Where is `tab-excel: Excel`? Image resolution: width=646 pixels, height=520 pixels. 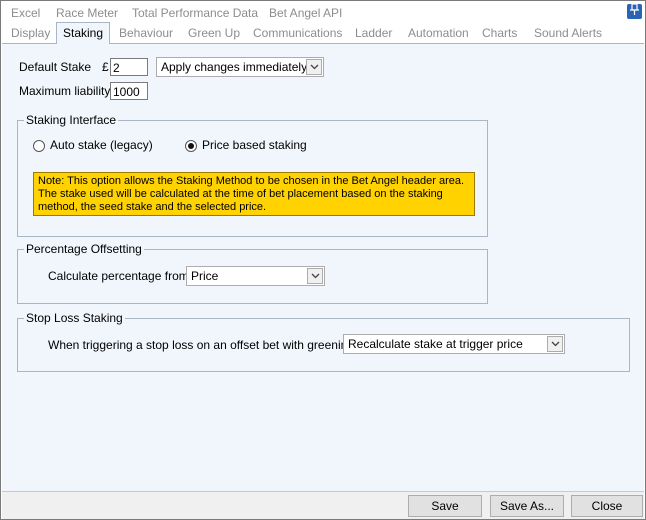
tab-excel: Excel is located at coordinates (25, 13).